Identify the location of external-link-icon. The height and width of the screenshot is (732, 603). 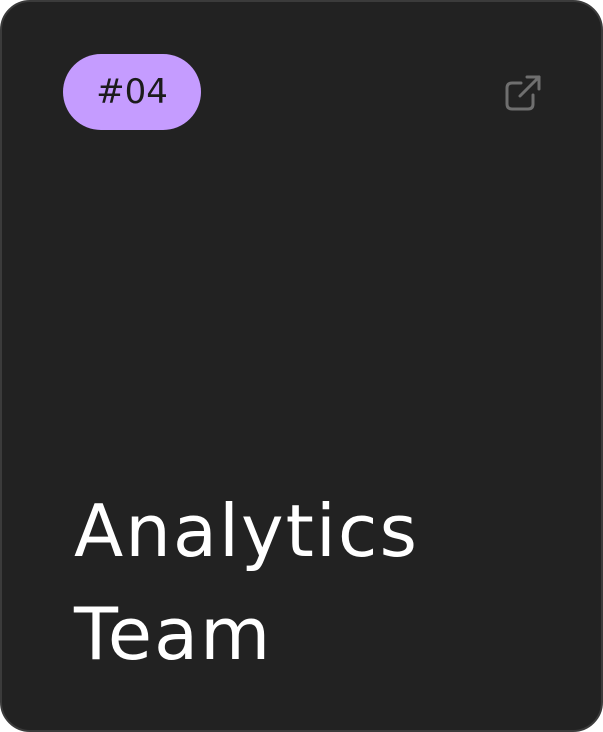
(523, 93).